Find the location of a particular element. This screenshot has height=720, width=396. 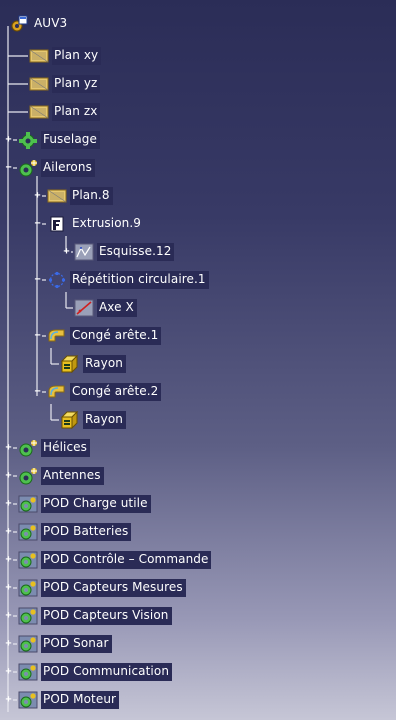

tree-node-pod-controle-commande: POD Contrôle – Commande is located at coordinates (114, 560).